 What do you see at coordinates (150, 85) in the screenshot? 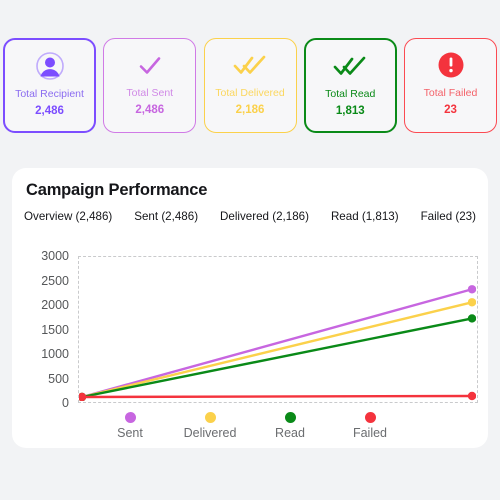
I see `stat-card-total-sent: Total Sent 2,486` at bounding box center [150, 85].